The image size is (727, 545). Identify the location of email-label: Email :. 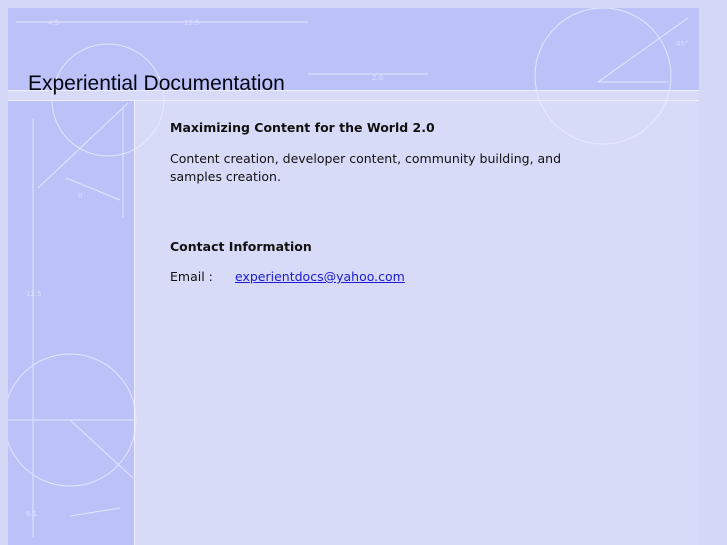
(191, 276).